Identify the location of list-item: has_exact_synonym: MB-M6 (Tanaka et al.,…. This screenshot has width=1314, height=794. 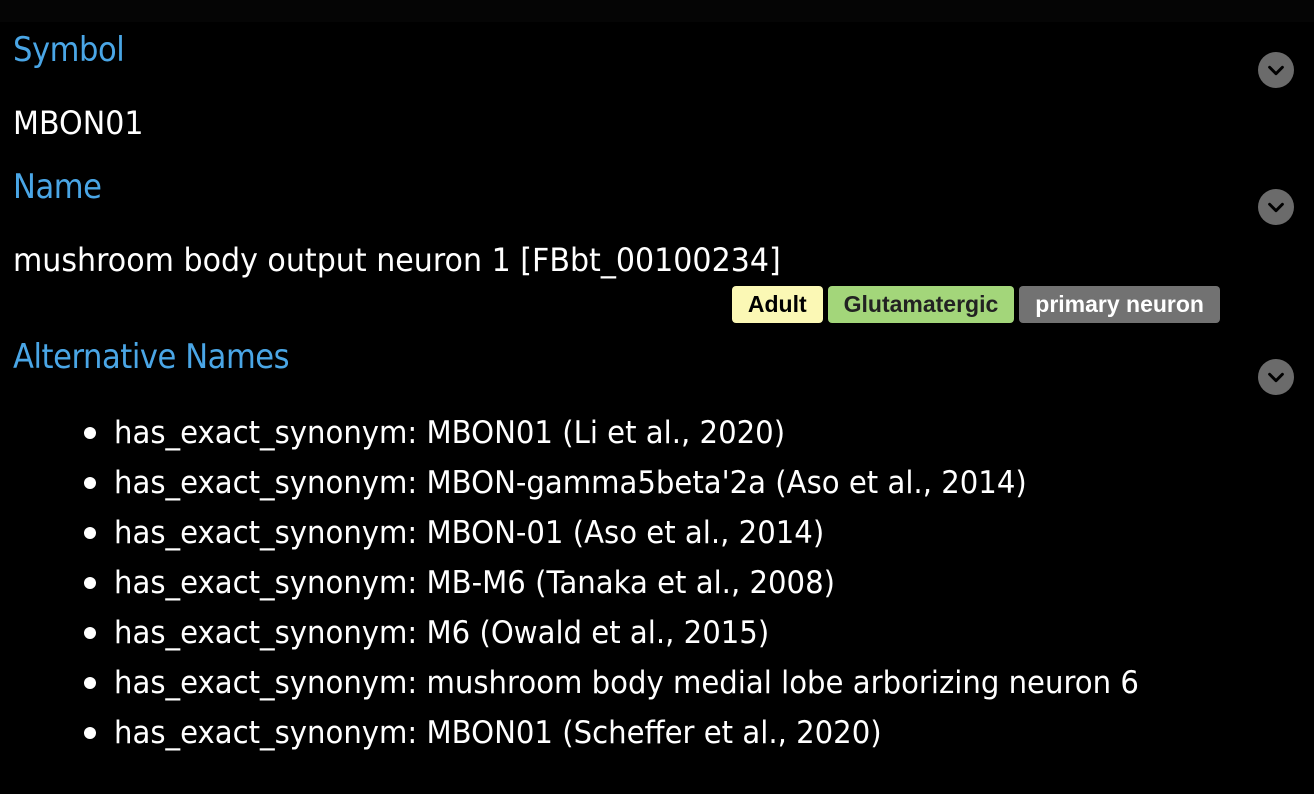
(644, 583).